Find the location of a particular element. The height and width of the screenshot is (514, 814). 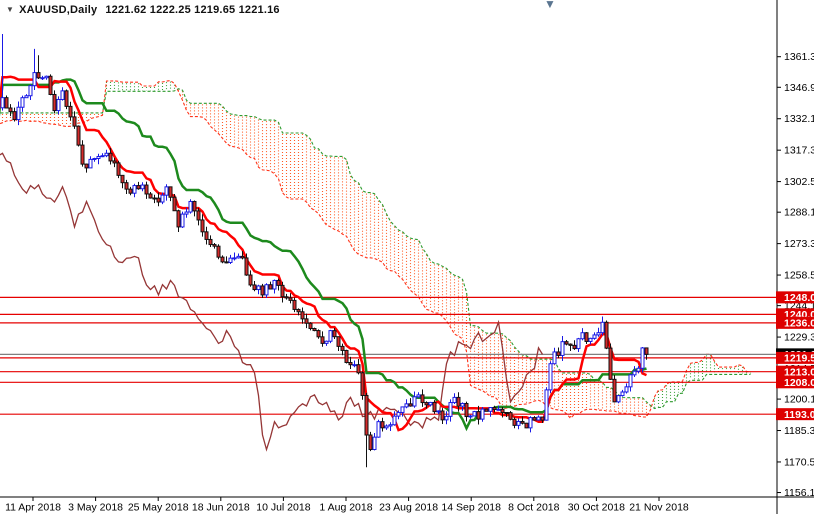

time-tick-label: 25 May 2018 is located at coordinates (158, 508).